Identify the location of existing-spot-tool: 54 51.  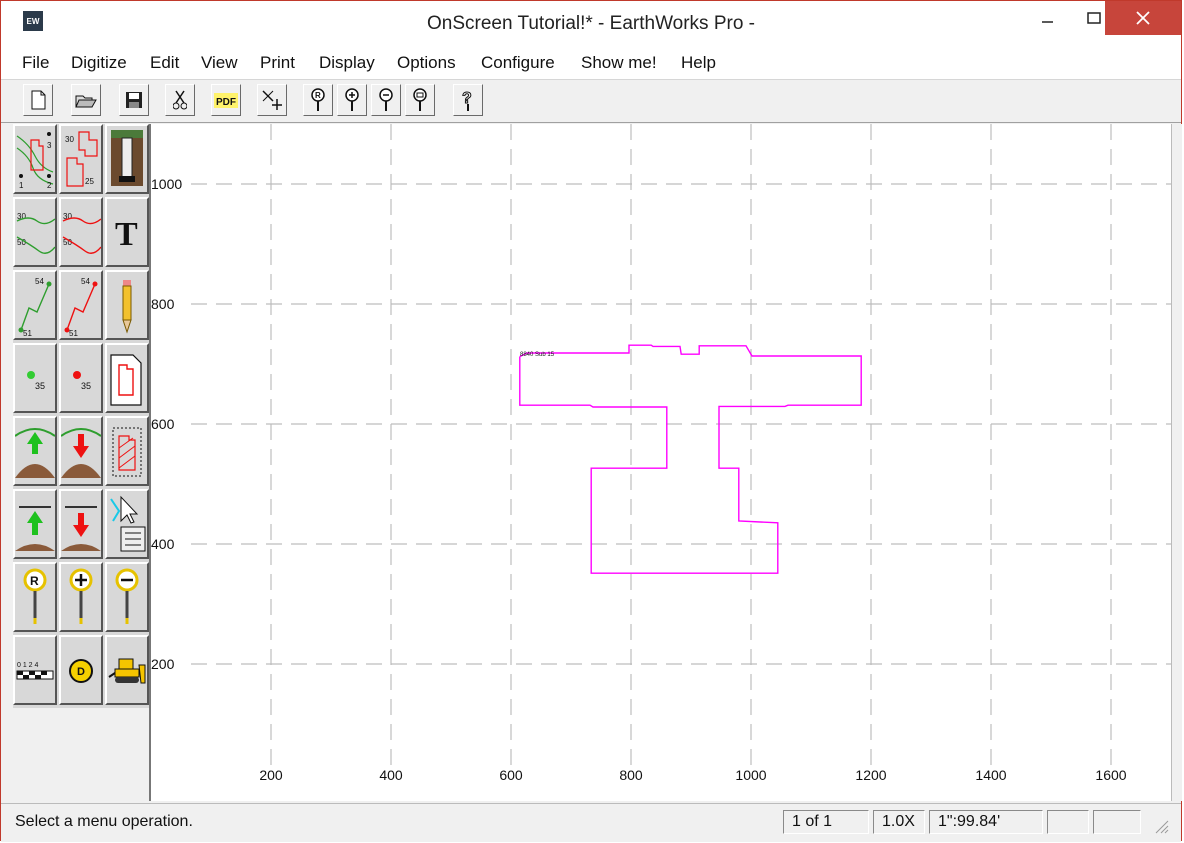
(35, 305).